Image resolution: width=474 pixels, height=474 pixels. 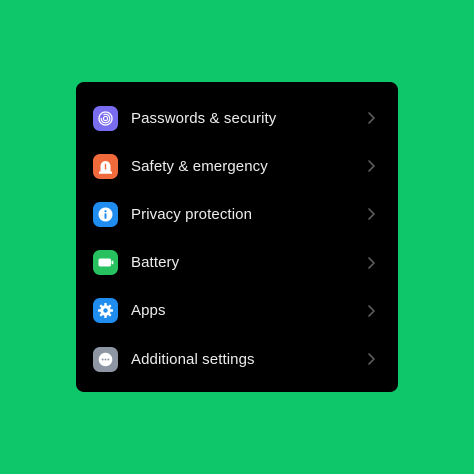 I want to click on settings-item-label: Additional settings, so click(x=193, y=359).